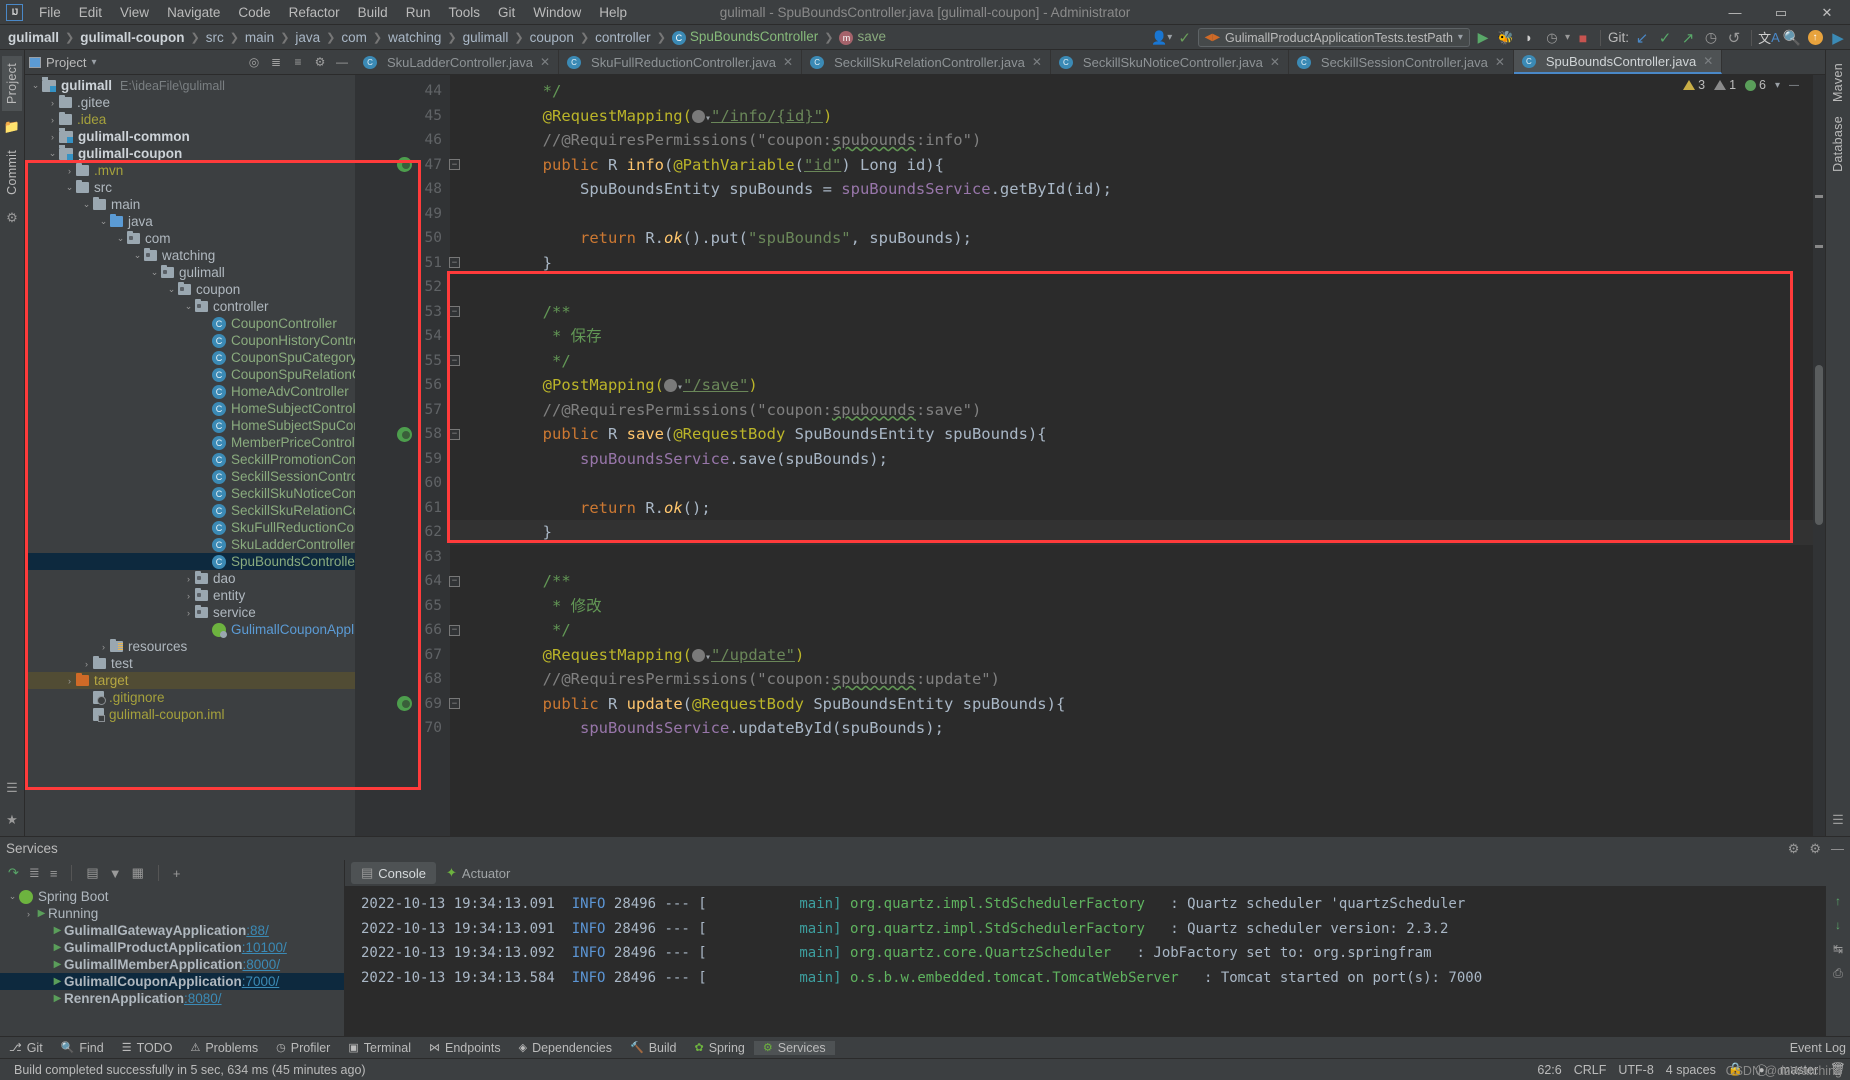  What do you see at coordinates (190, 714) in the screenshot?
I see `tree-node-gulimall-coupon-iml: gulimall-coupon.iml` at bounding box center [190, 714].